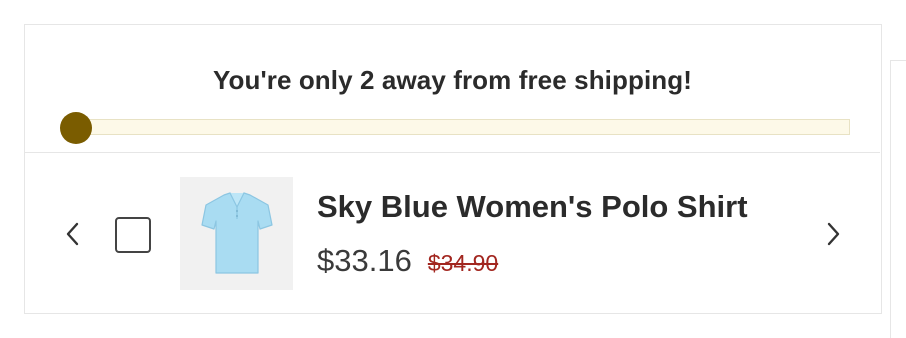  What do you see at coordinates (76, 128) in the screenshot?
I see `progress-indicator` at bounding box center [76, 128].